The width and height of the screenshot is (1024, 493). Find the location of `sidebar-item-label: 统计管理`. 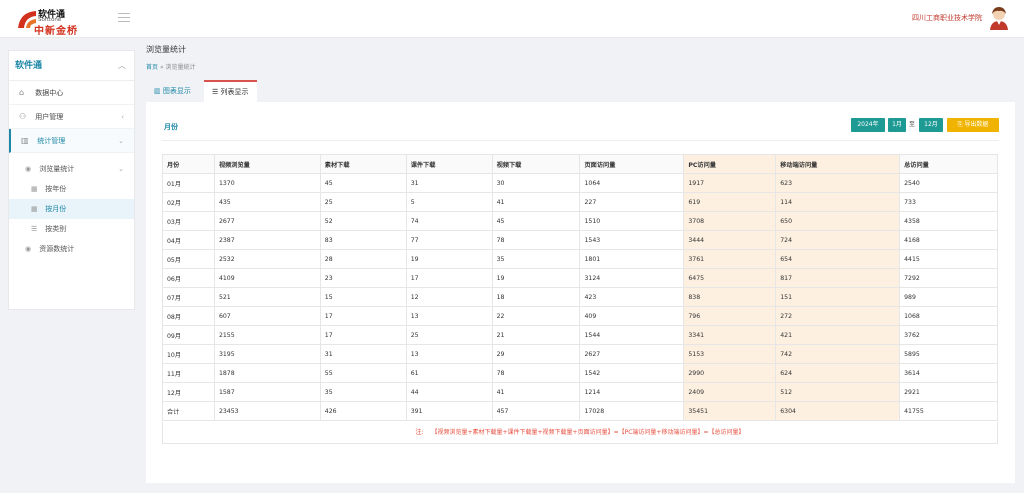

sidebar-item-label: 统计管理 is located at coordinates (51, 141).